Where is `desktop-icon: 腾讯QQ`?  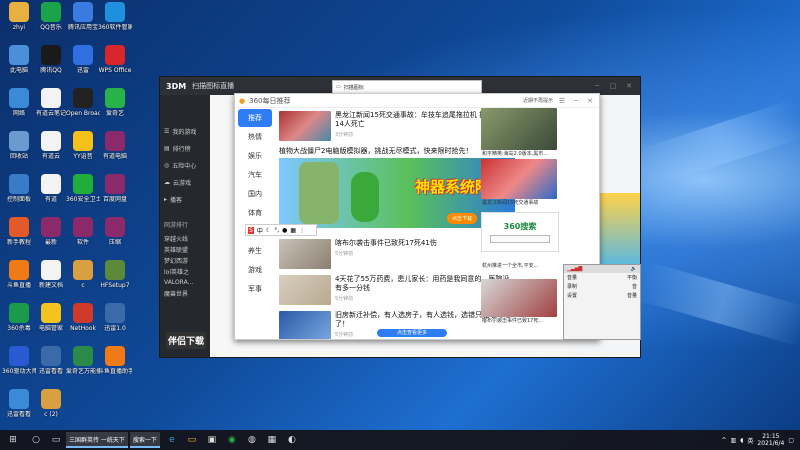
desktop-icon: 腾讯QQ is located at coordinates (51, 59).